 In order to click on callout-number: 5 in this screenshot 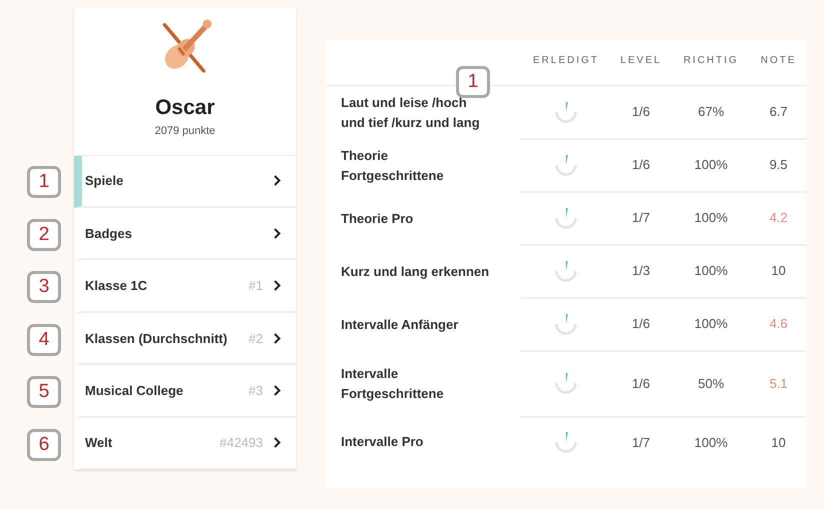, I will do `click(44, 392)`.